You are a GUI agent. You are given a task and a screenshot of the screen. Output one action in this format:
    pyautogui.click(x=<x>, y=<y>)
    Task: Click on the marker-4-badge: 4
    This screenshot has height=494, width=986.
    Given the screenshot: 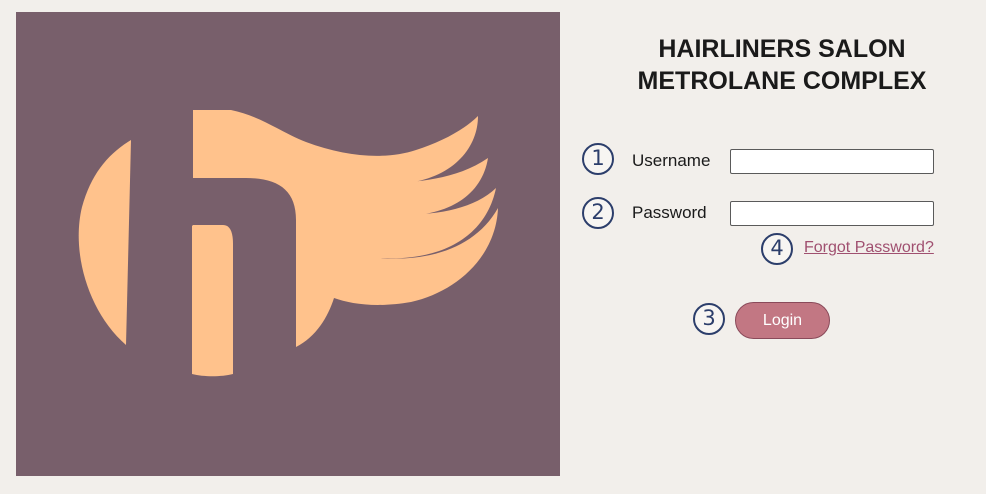 What is the action you would take?
    pyautogui.click(x=777, y=249)
    